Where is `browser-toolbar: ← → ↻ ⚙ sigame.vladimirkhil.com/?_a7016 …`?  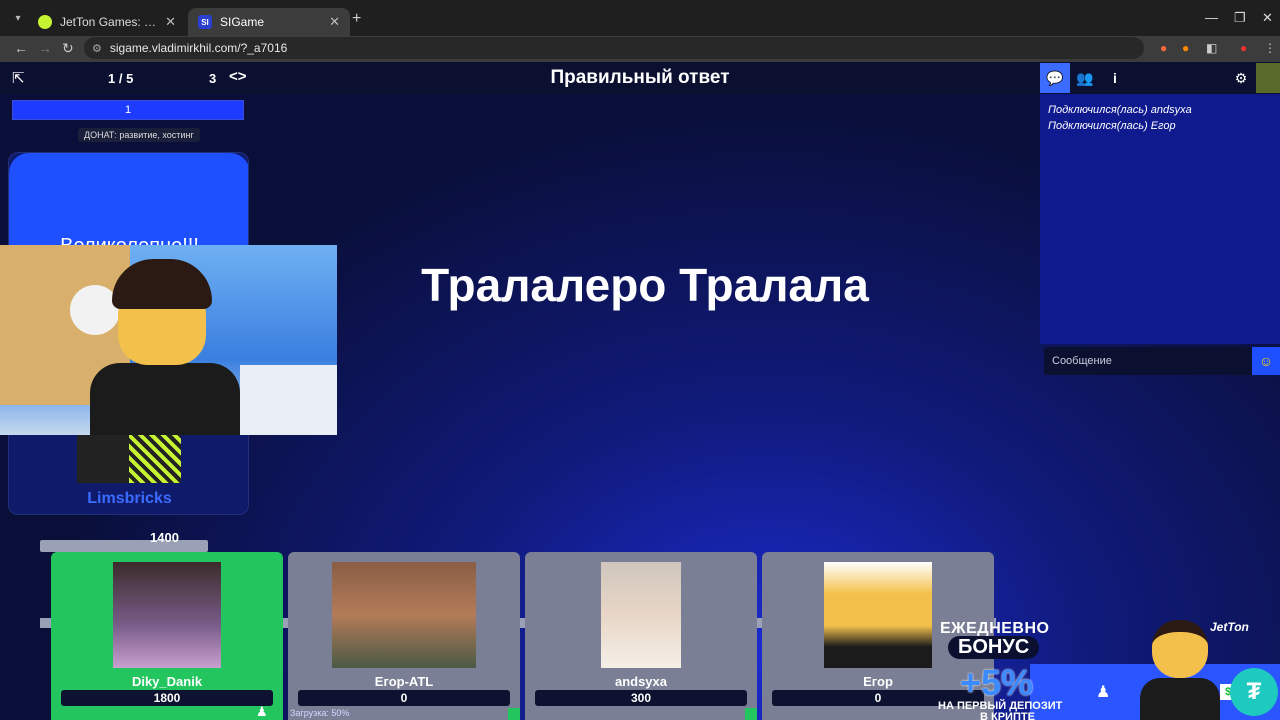
browser-toolbar: ← → ↻ ⚙ sigame.vladimirkhil.com/?_a7016 … is located at coordinates (640, 49).